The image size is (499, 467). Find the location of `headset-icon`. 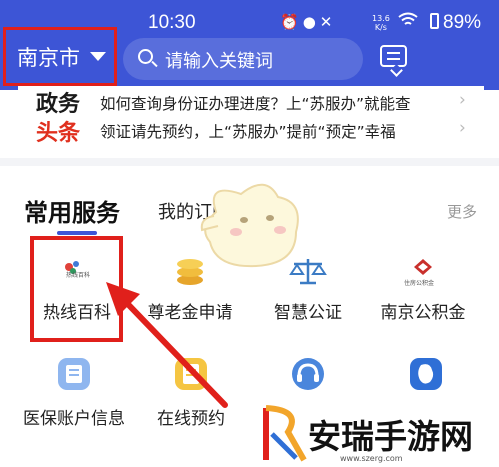

headset-icon is located at coordinates (308, 374).